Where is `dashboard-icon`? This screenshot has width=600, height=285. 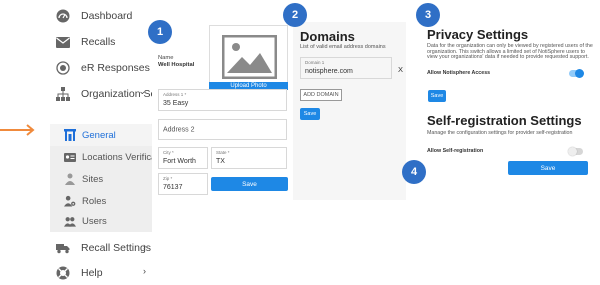 dashboard-icon is located at coordinates (63, 16).